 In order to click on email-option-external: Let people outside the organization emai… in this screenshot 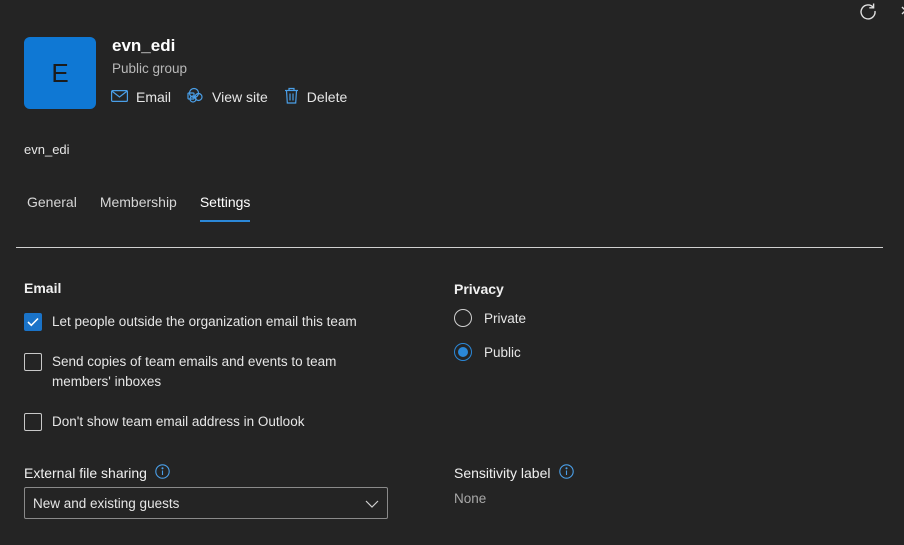, I will do `click(190, 322)`.